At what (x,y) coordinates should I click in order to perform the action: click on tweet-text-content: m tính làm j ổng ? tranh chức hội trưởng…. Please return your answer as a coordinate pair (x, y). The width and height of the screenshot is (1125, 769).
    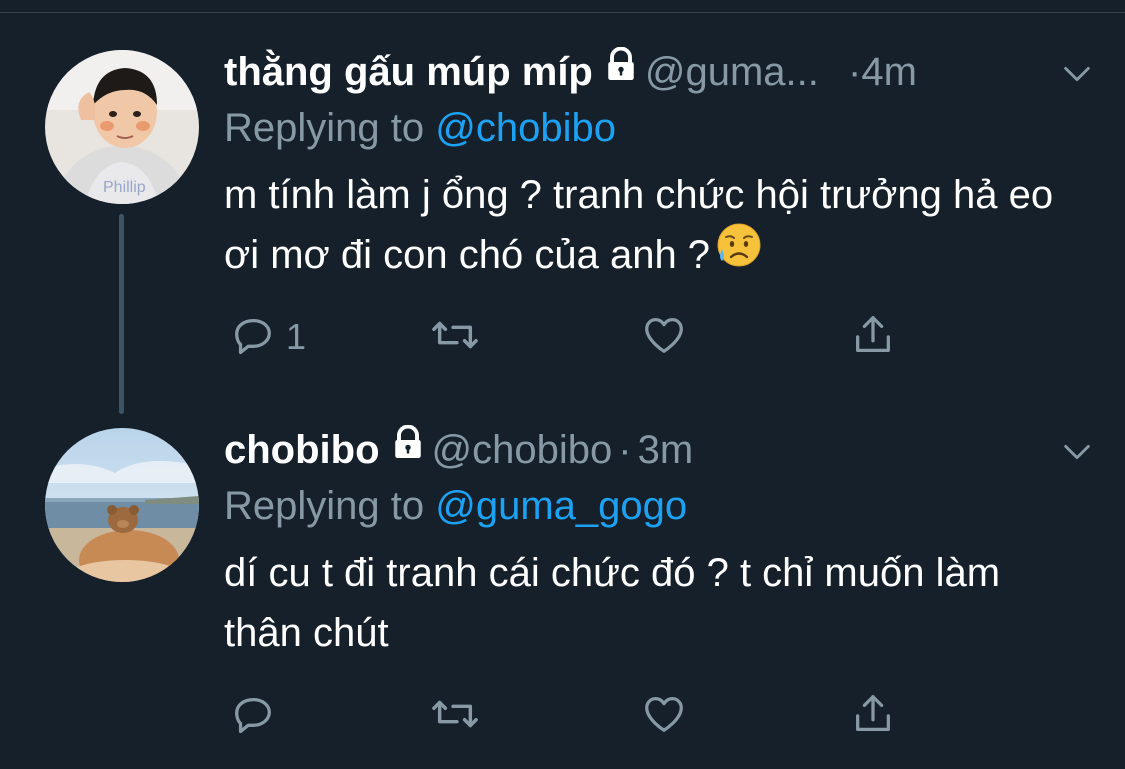
    Looking at the image, I should click on (639, 225).